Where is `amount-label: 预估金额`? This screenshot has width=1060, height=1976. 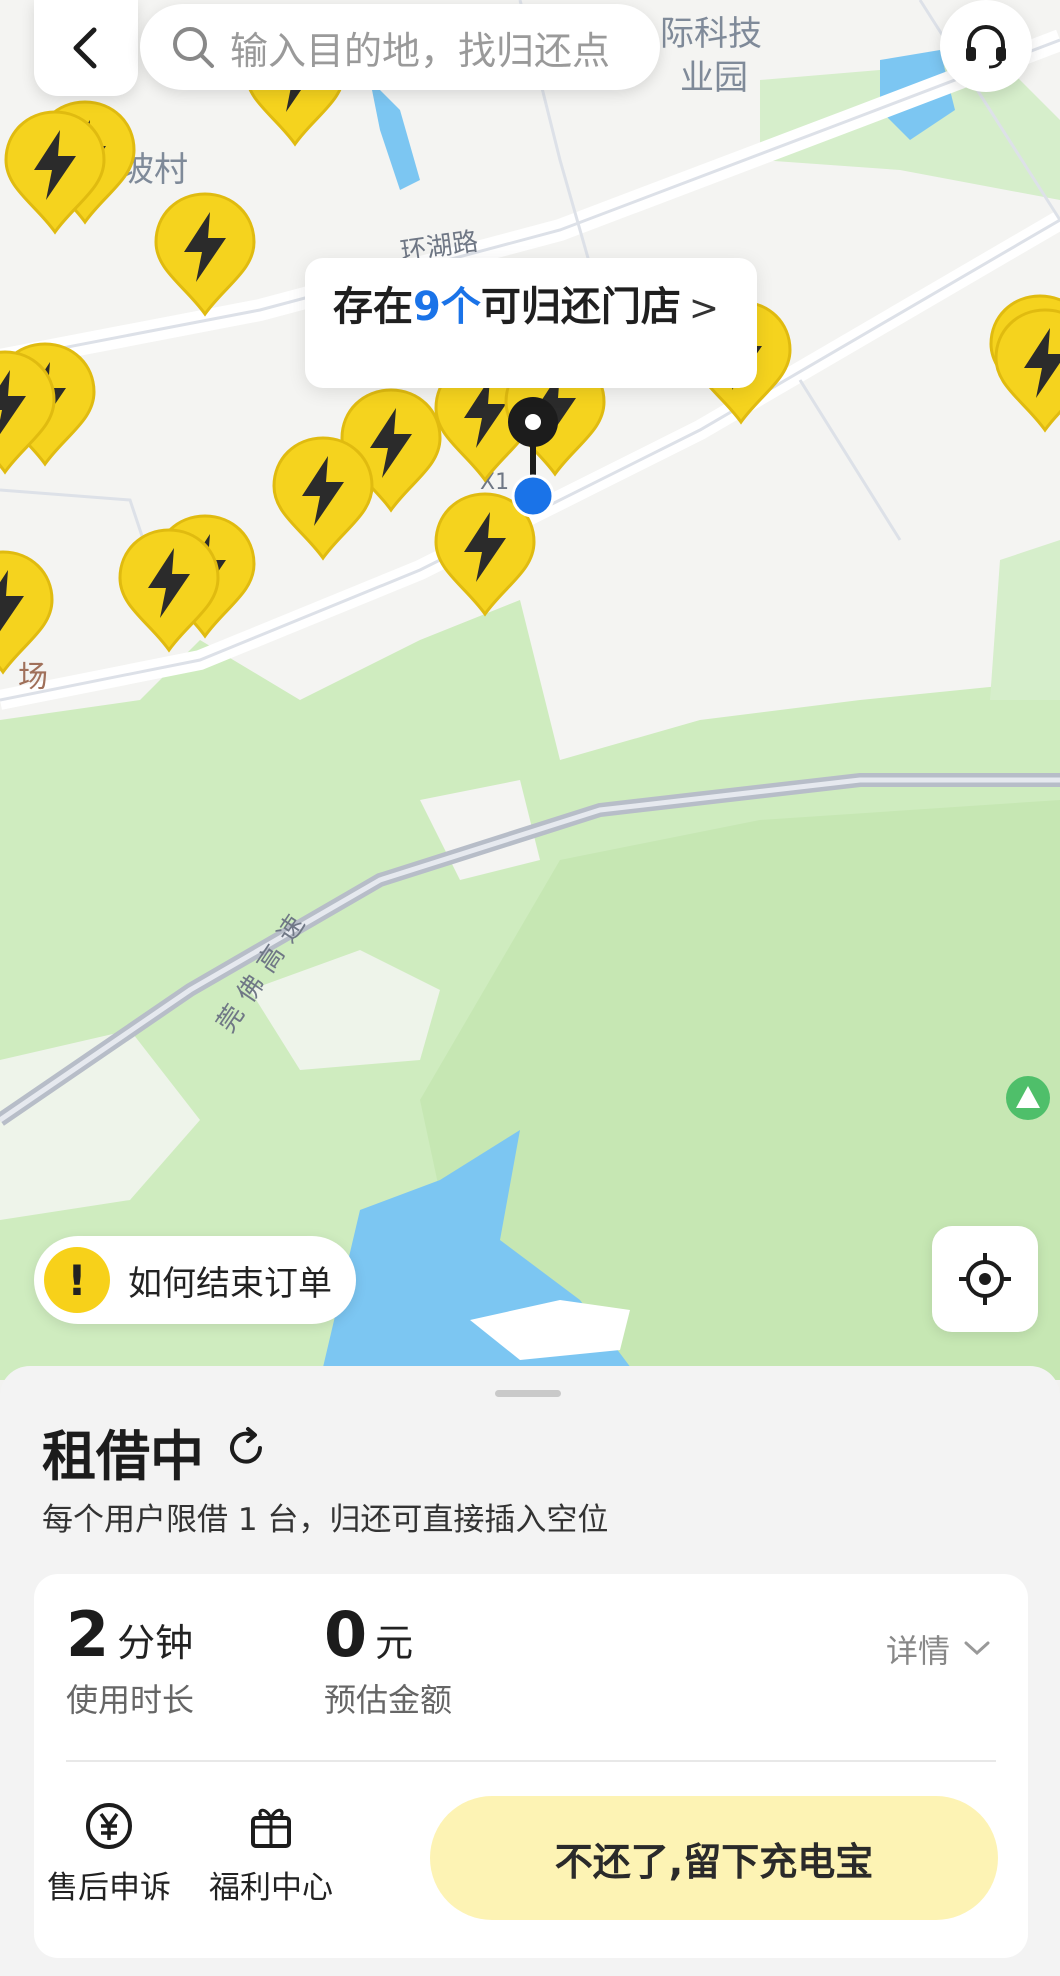 amount-label: 预估金额 is located at coordinates (388, 1700).